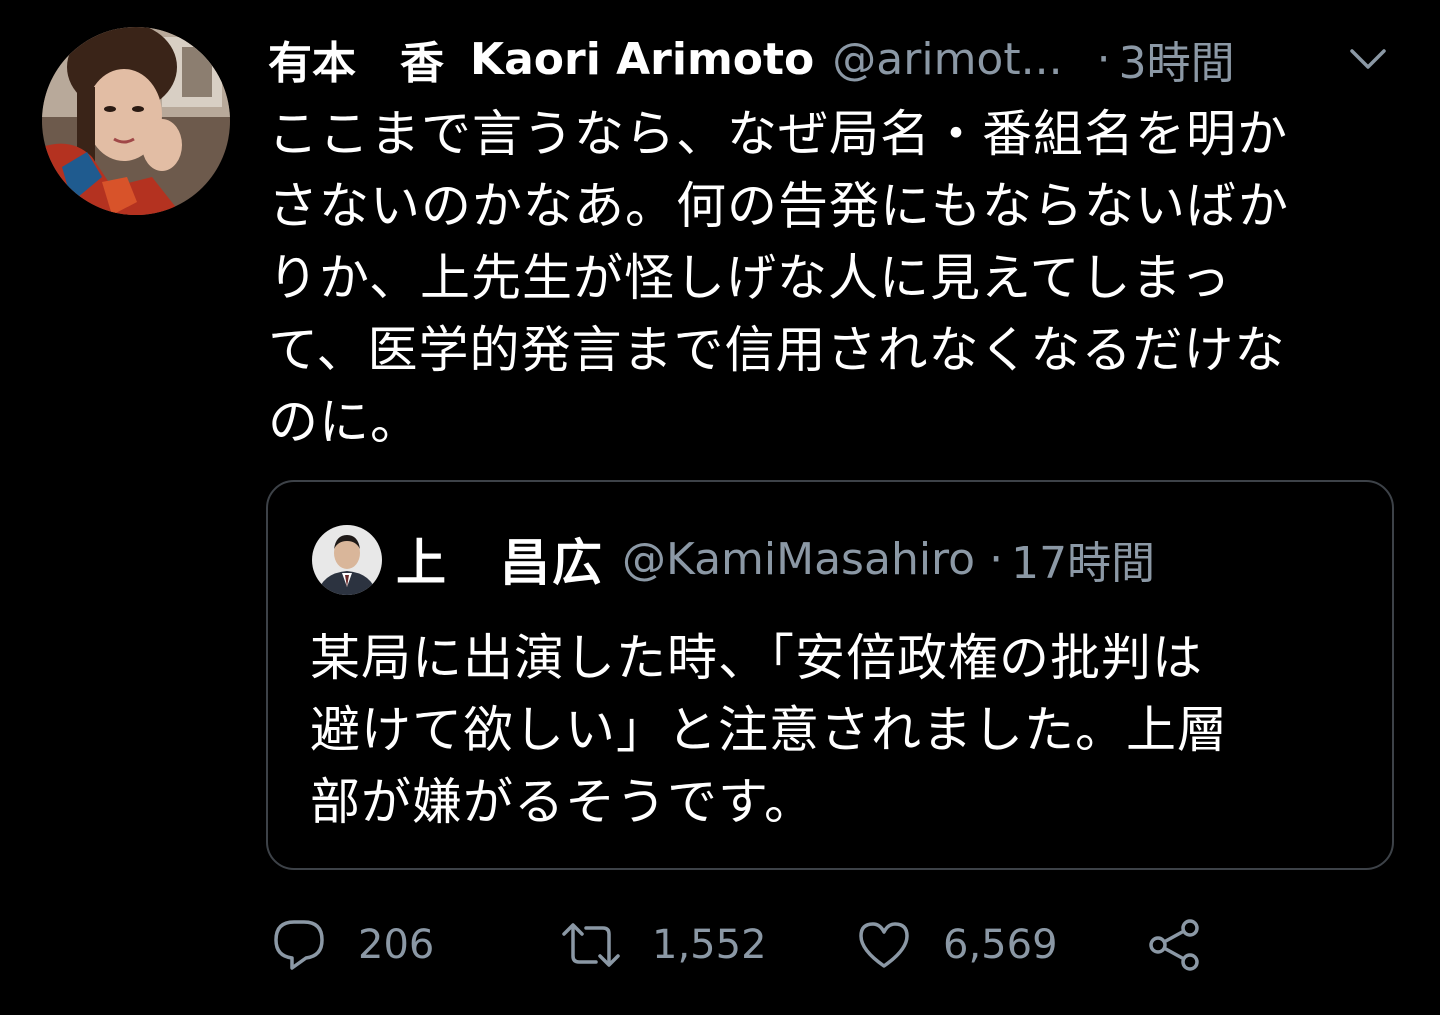  Describe the element at coordinates (769, 730) in the screenshot. I see `quoted-text-line: 避けて欲しい」と注意されました。上層` at that location.